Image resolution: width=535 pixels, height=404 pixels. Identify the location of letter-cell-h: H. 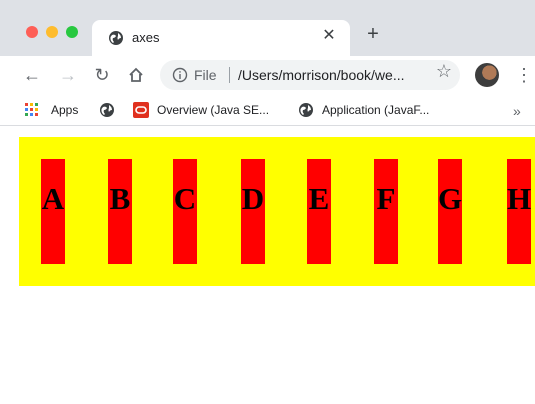
(519, 211).